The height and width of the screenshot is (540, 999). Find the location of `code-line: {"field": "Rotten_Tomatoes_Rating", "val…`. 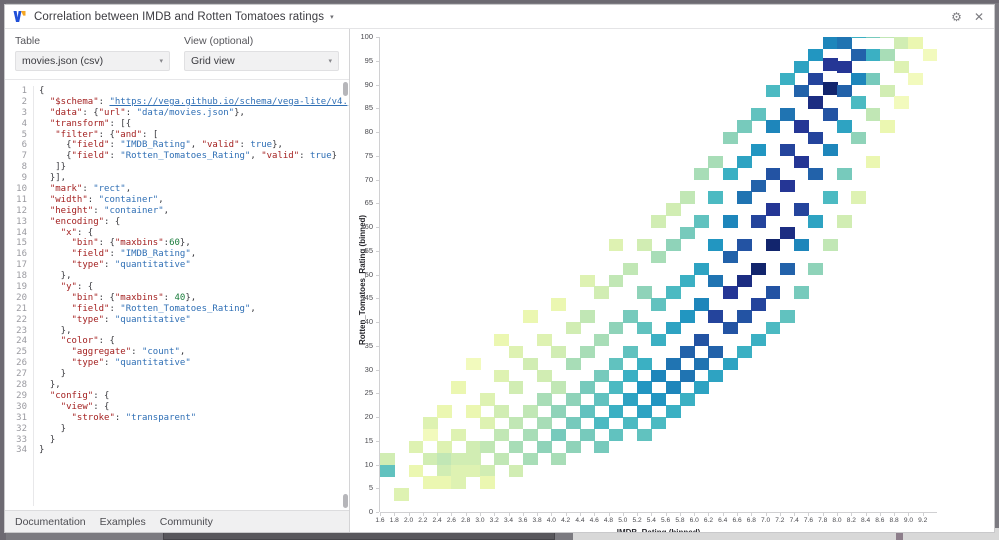

code-line: {"field": "Rotten_Tomatoes_Rating", "val… is located at coordinates (194, 156).